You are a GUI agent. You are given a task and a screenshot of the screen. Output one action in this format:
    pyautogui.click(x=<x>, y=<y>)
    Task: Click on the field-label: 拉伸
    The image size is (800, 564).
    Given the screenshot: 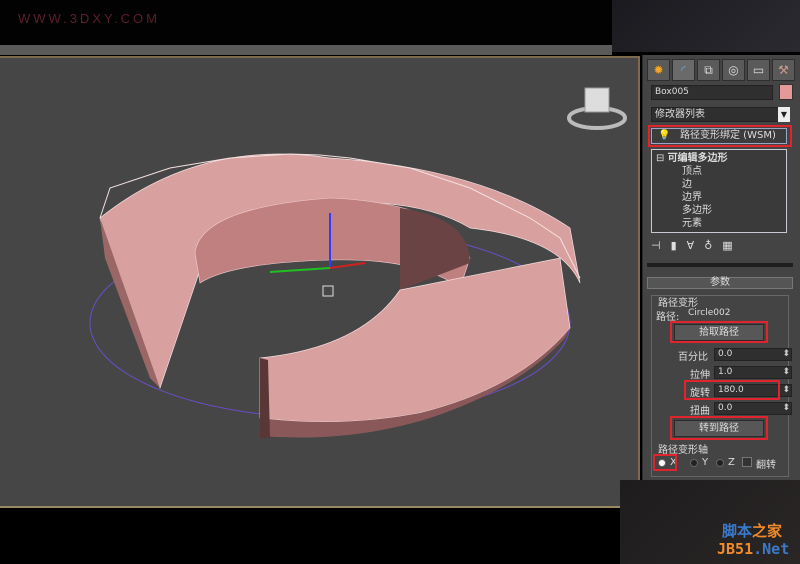 What is the action you would take?
    pyautogui.click(x=700, y=375)
    